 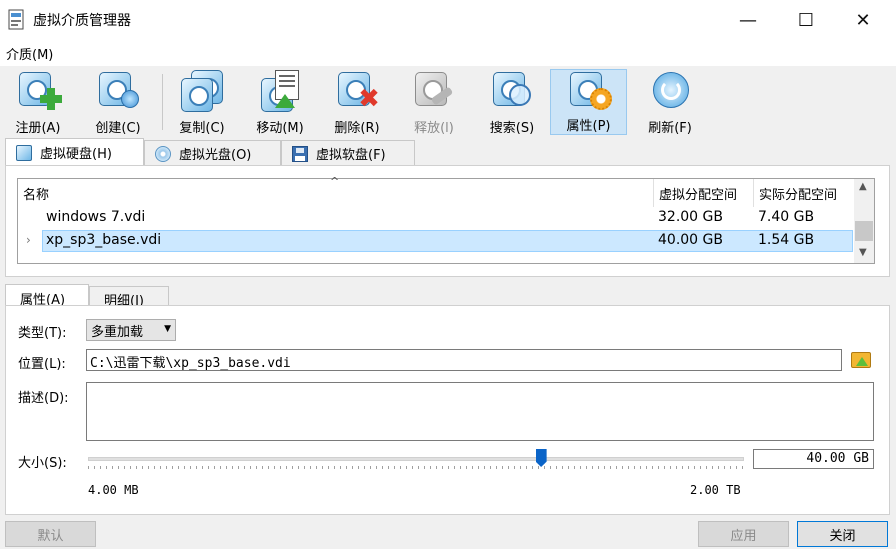 I want to click on type-select: 多重加载 ▼, so click(x=131, y=330).